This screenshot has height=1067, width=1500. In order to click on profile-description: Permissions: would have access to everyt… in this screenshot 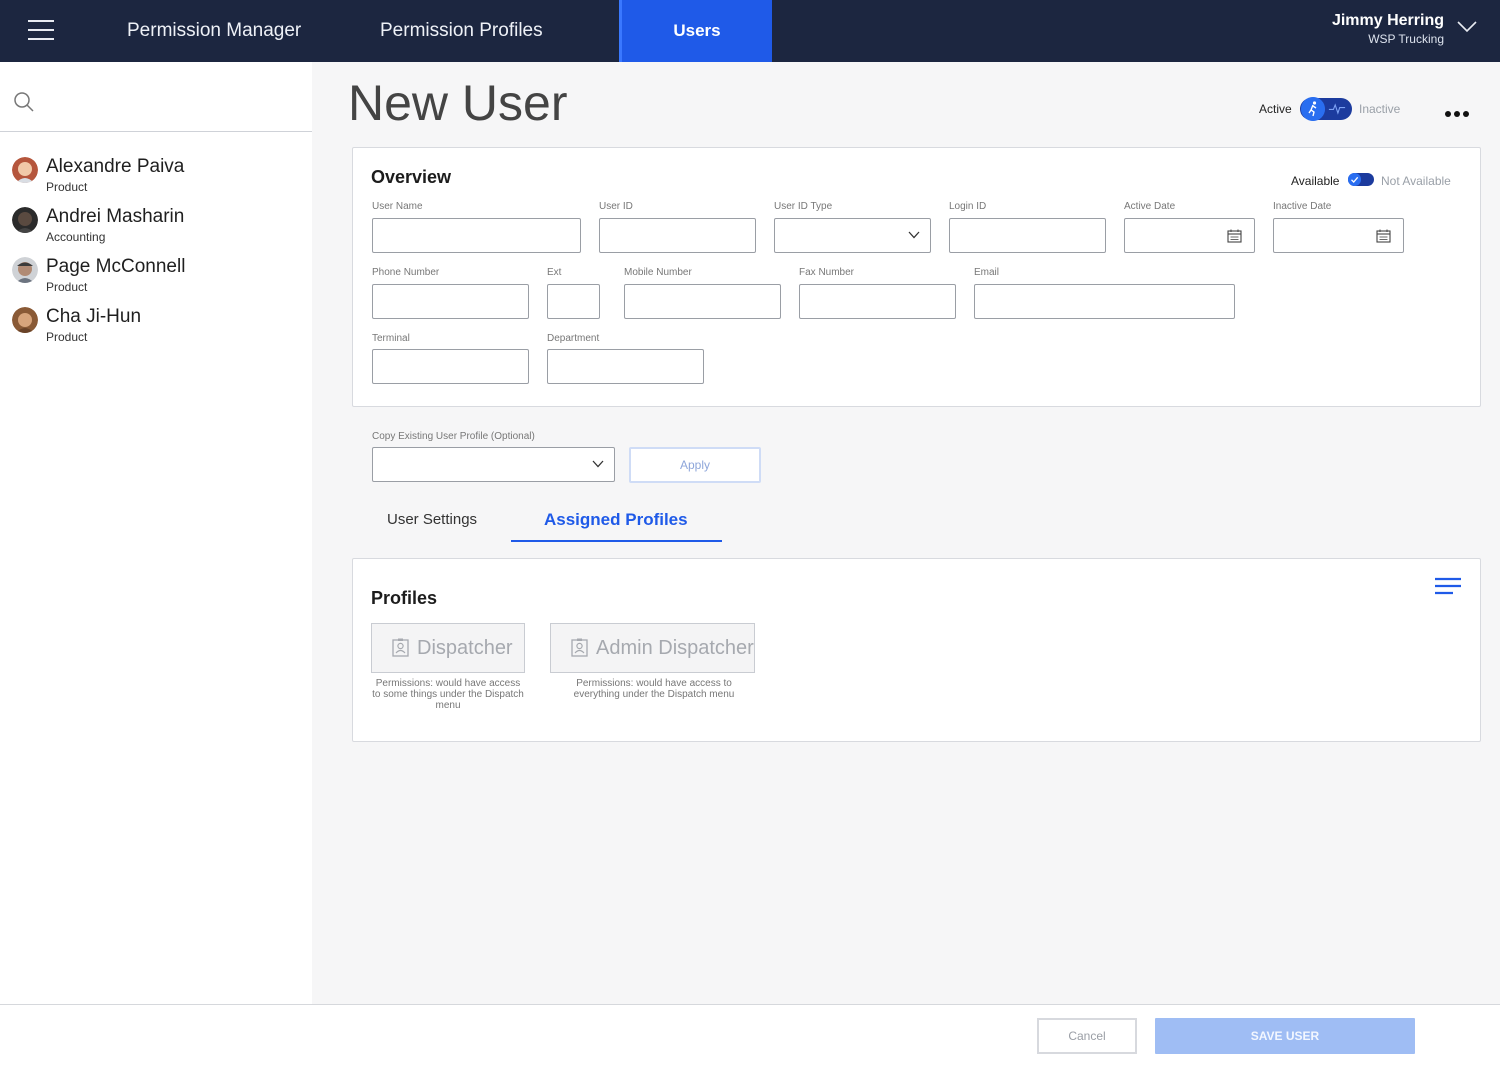, I will do `click(654, 689)`.